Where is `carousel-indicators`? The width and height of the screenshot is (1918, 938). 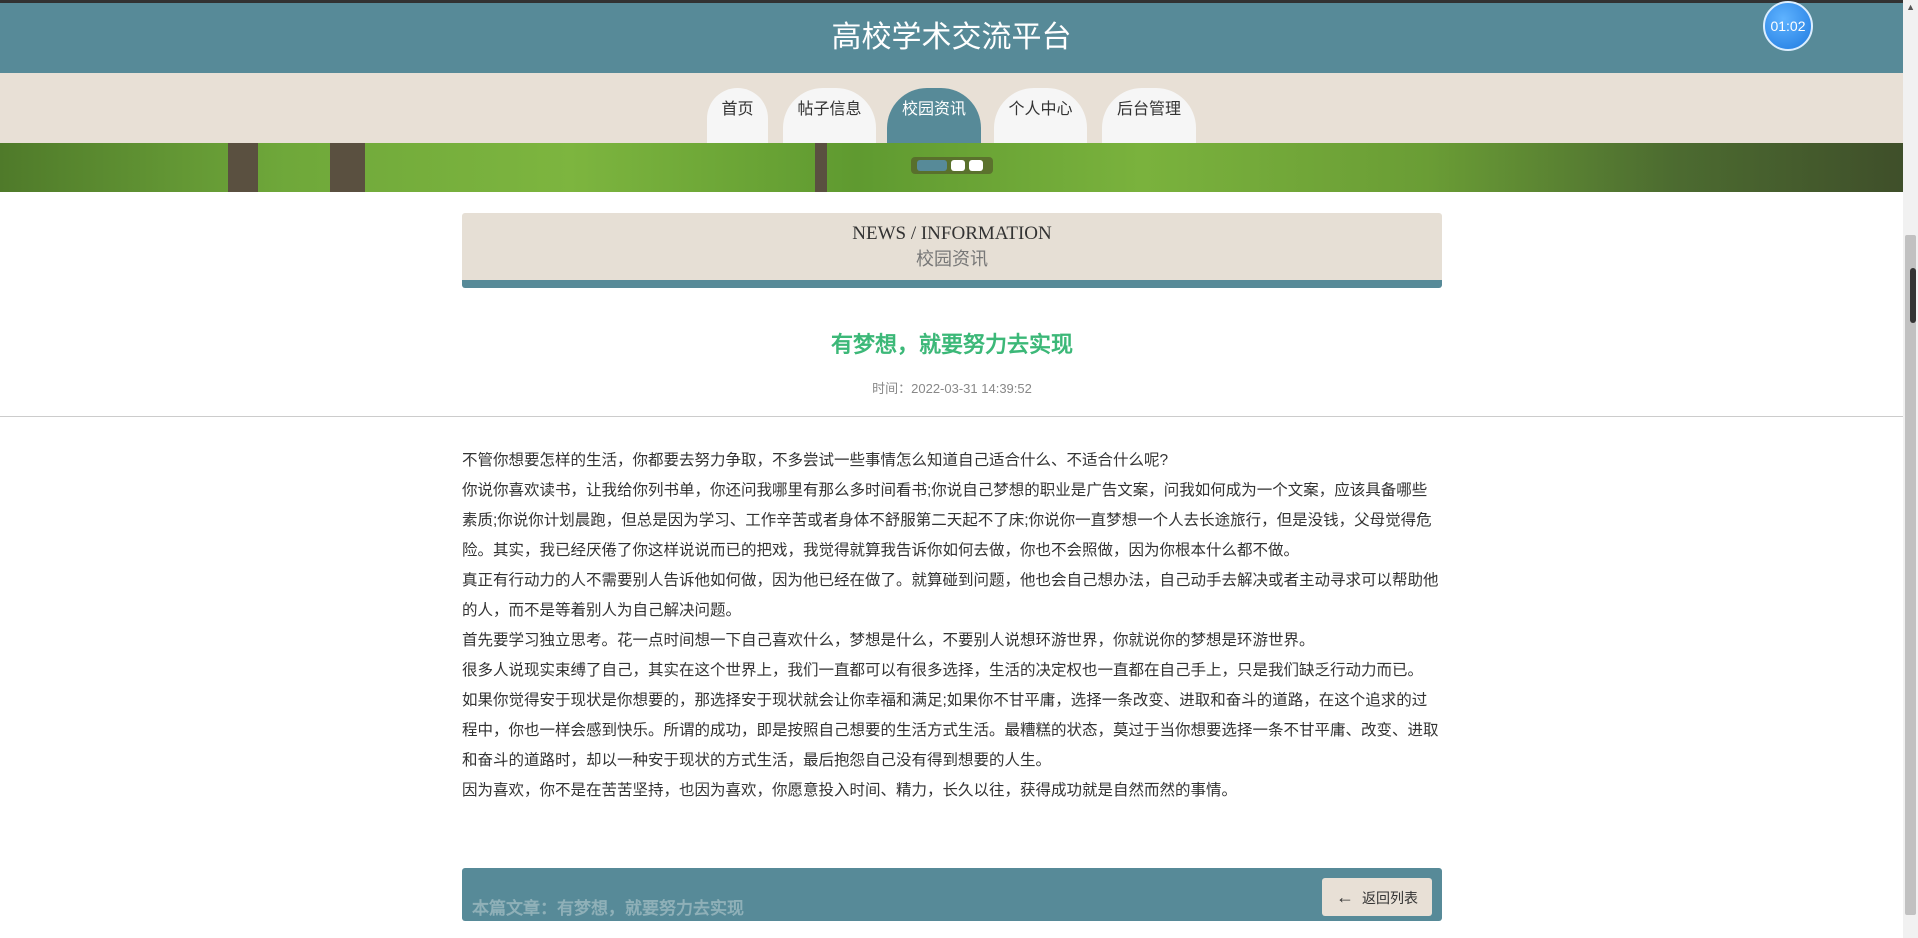
carousel-indicators is located at coordinates (952, 165).